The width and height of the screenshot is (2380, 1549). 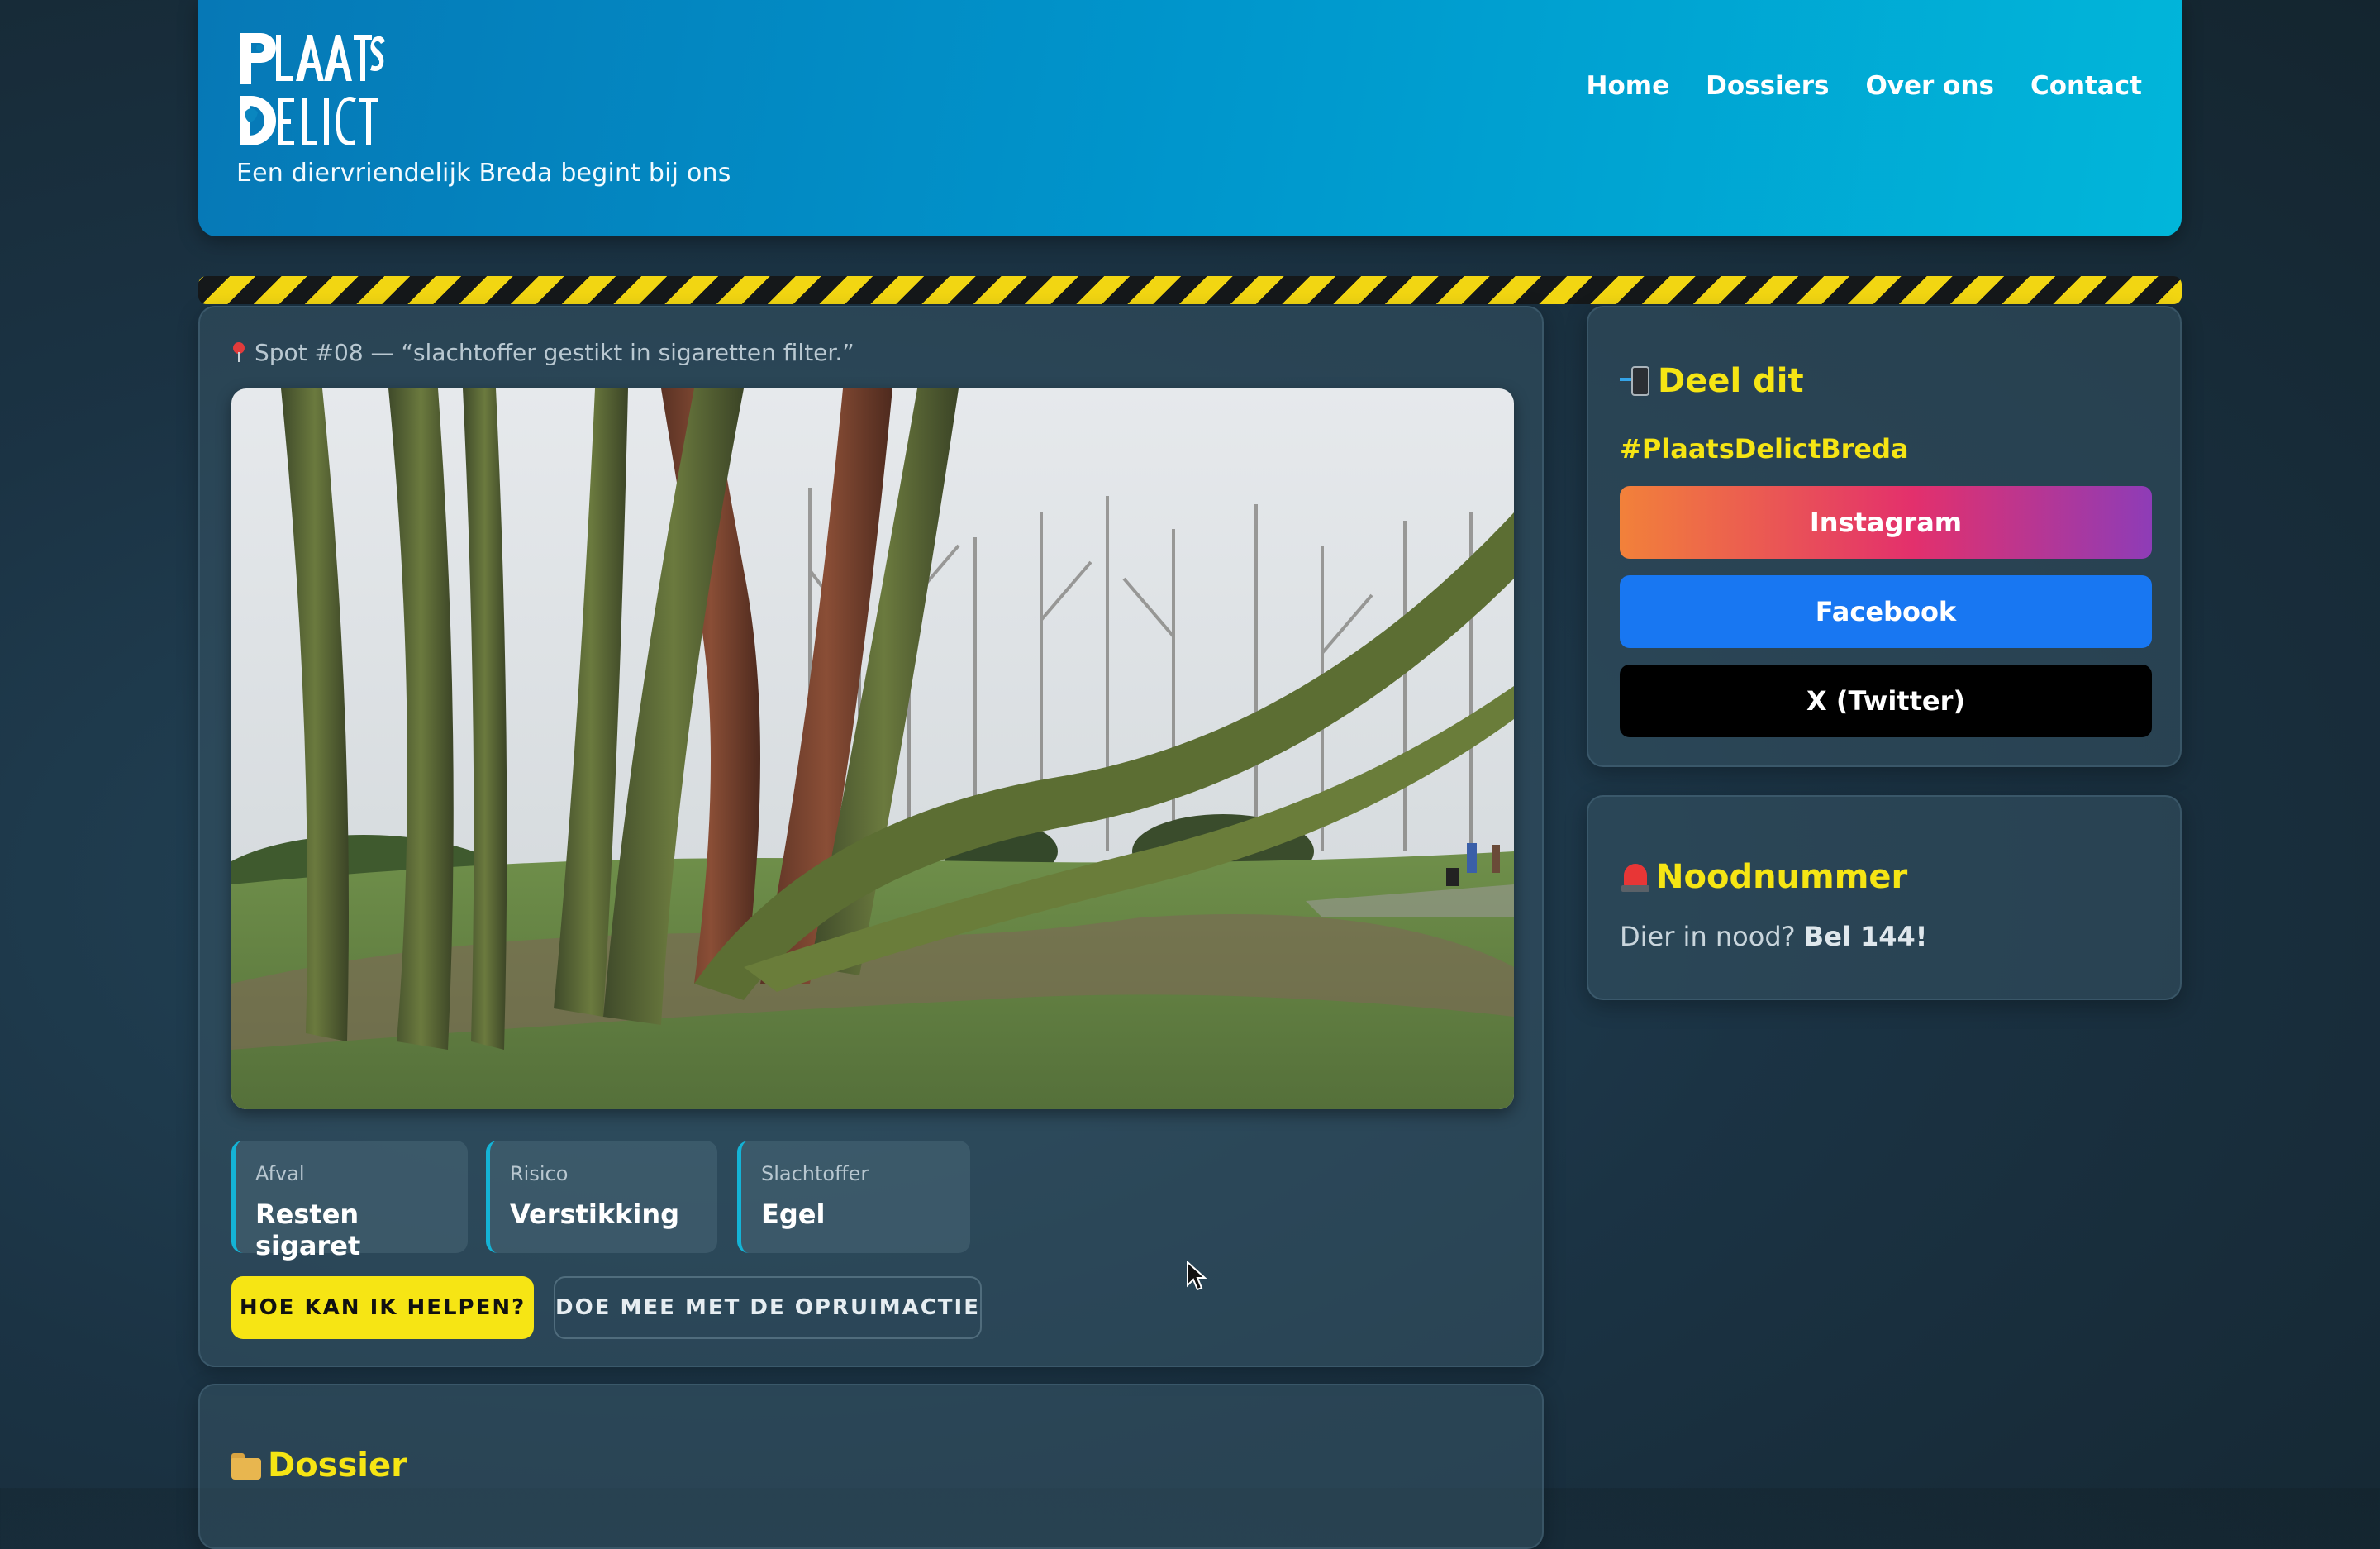 I want to click on emergency-title: Noodnummer, so click(x=1763, y=877).